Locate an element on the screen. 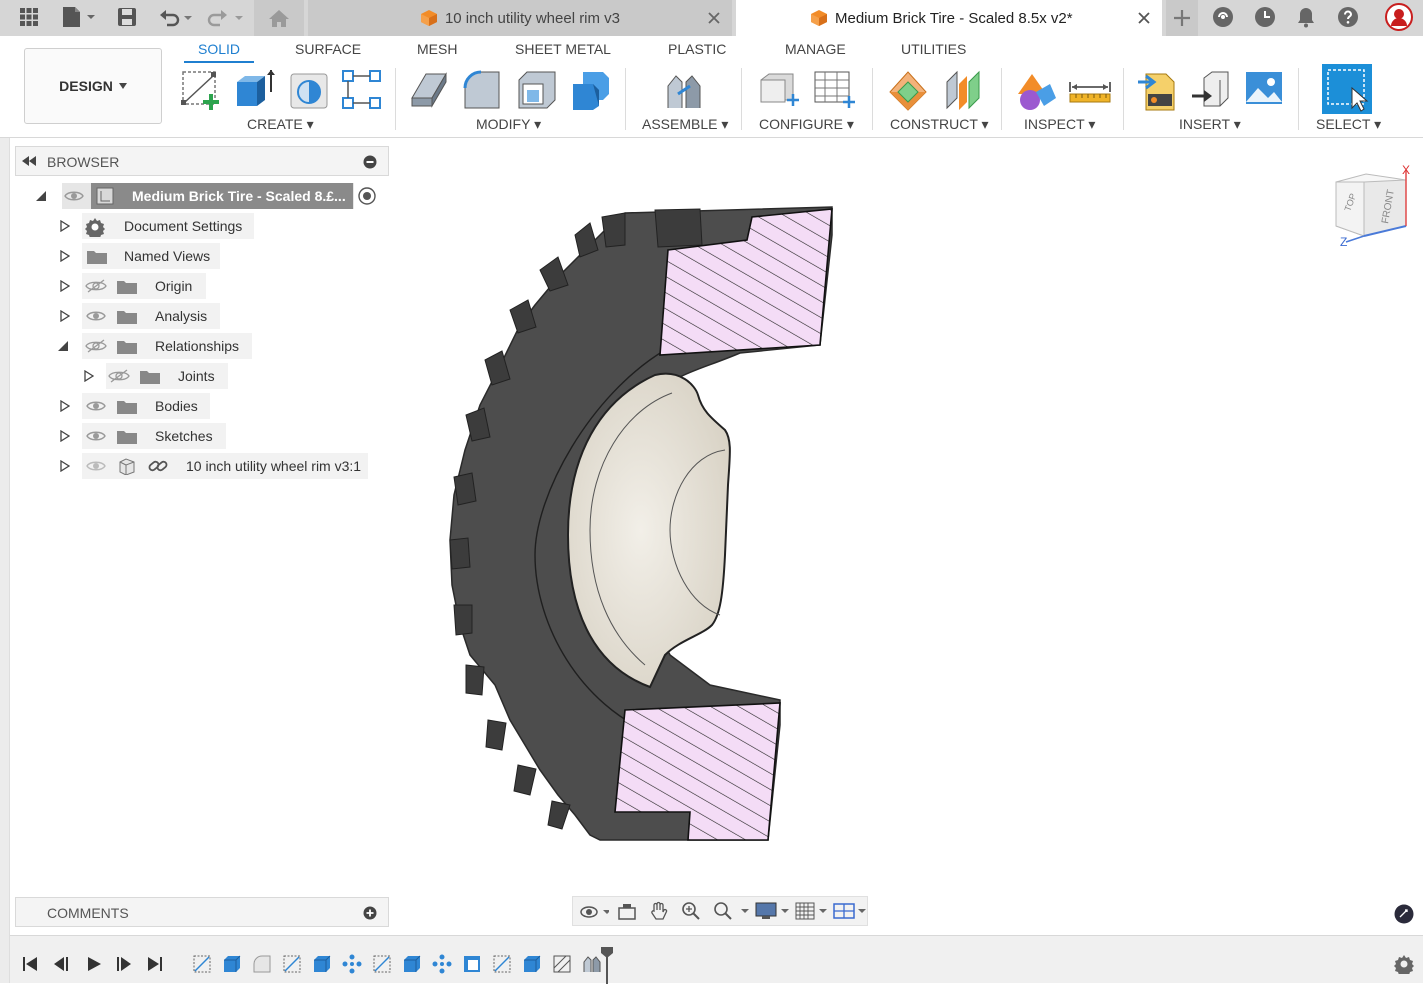 The height and width of the screenshot is (984, 1423). fillet-icon is located at coordinates (483, 90).